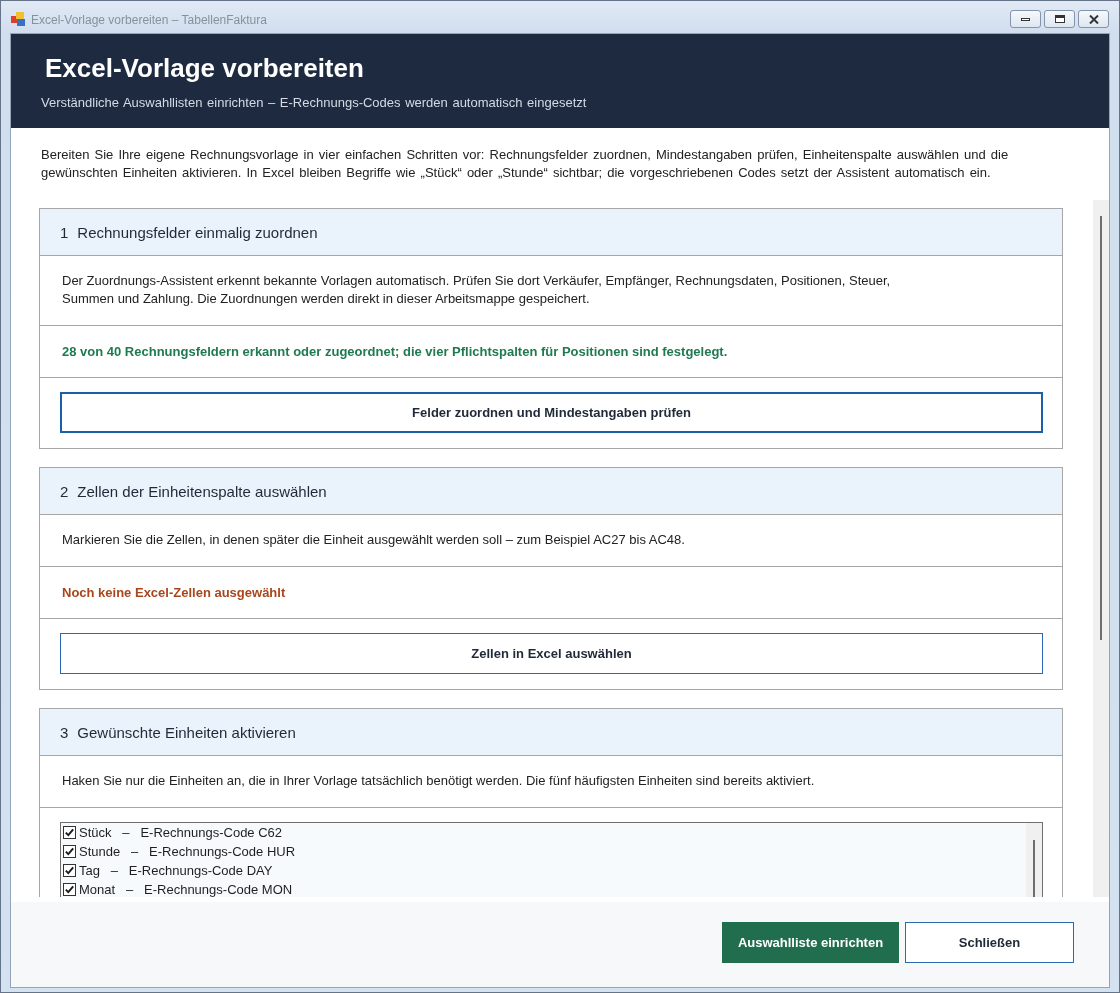  I want to click on close-icon, so click(1093, 19).